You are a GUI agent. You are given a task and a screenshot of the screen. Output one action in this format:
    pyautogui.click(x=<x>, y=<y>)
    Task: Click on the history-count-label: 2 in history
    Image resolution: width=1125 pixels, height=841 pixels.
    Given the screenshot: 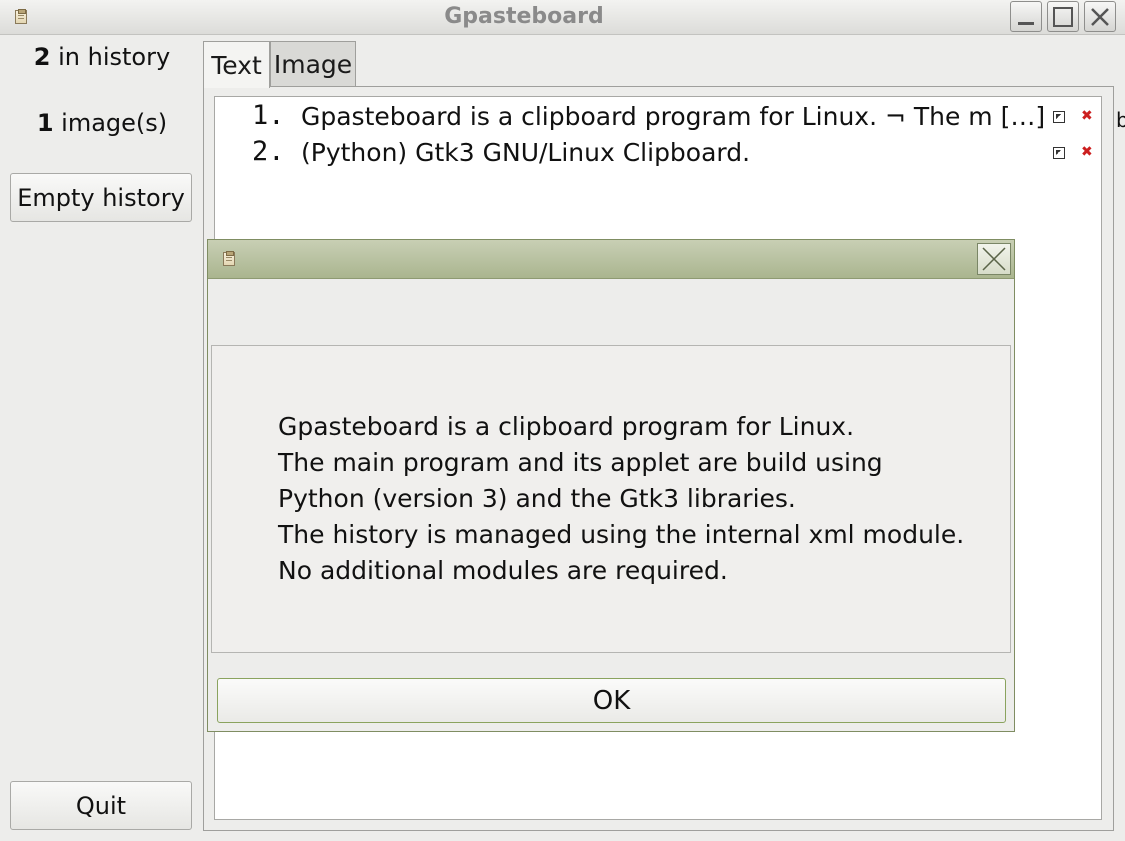 What is the action you would take?
    pyautogui.click(x=102, y=57)
    